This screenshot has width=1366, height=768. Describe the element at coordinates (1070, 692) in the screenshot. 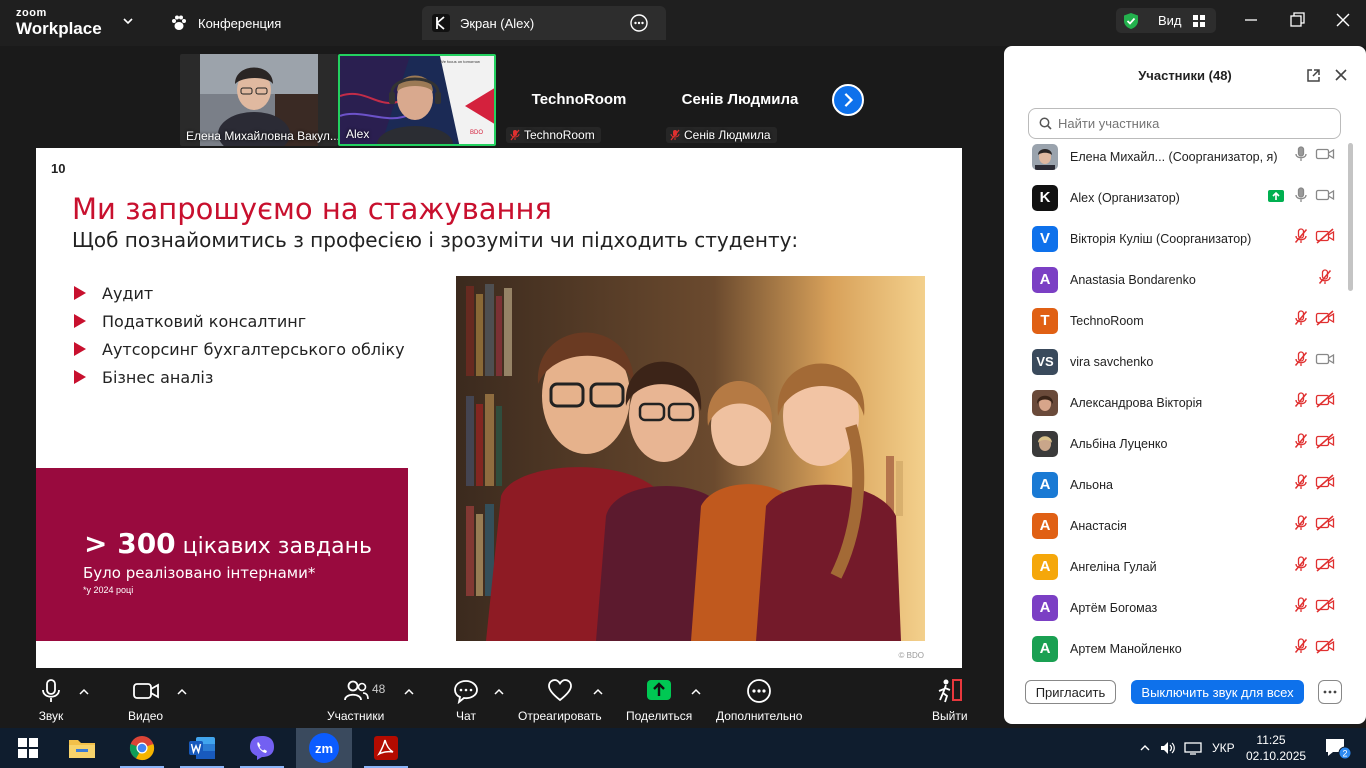

I see `invite-button: Пригласить` at that location.